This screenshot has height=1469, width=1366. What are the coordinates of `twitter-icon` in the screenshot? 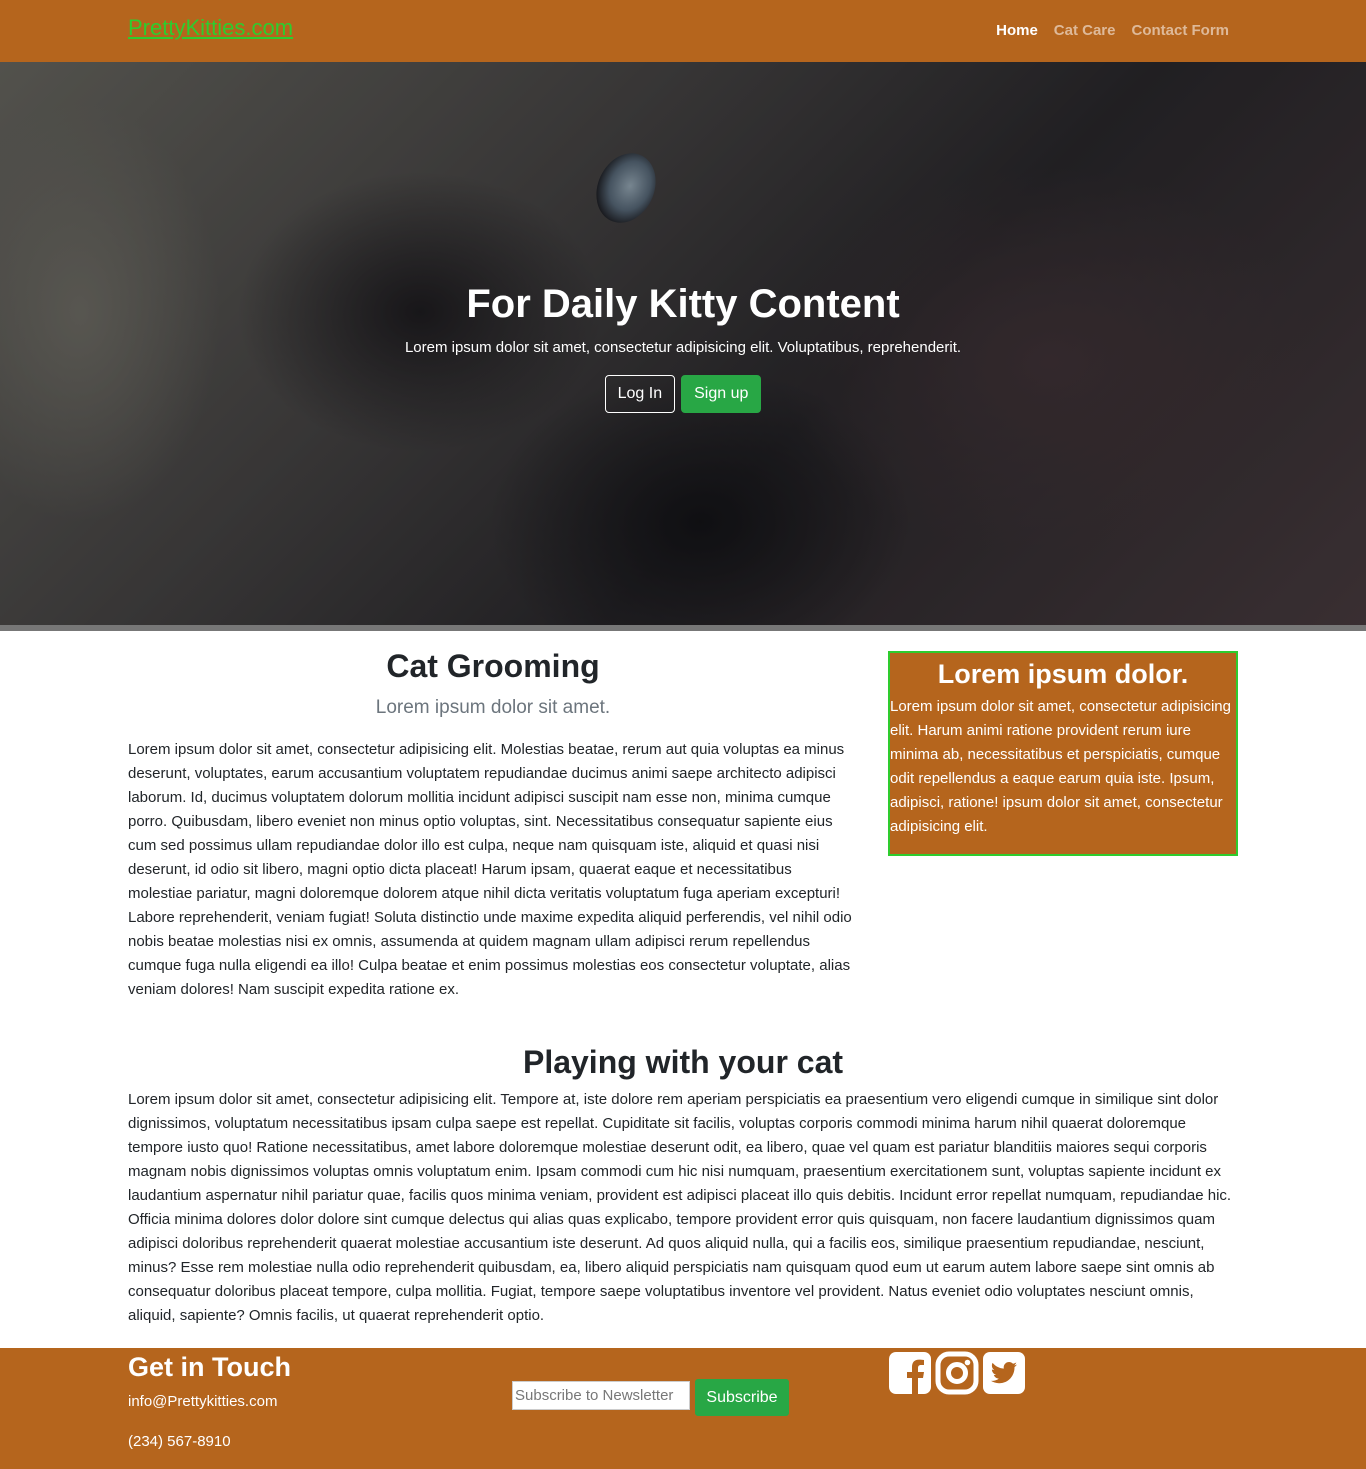 It's located at (1004, 1373).